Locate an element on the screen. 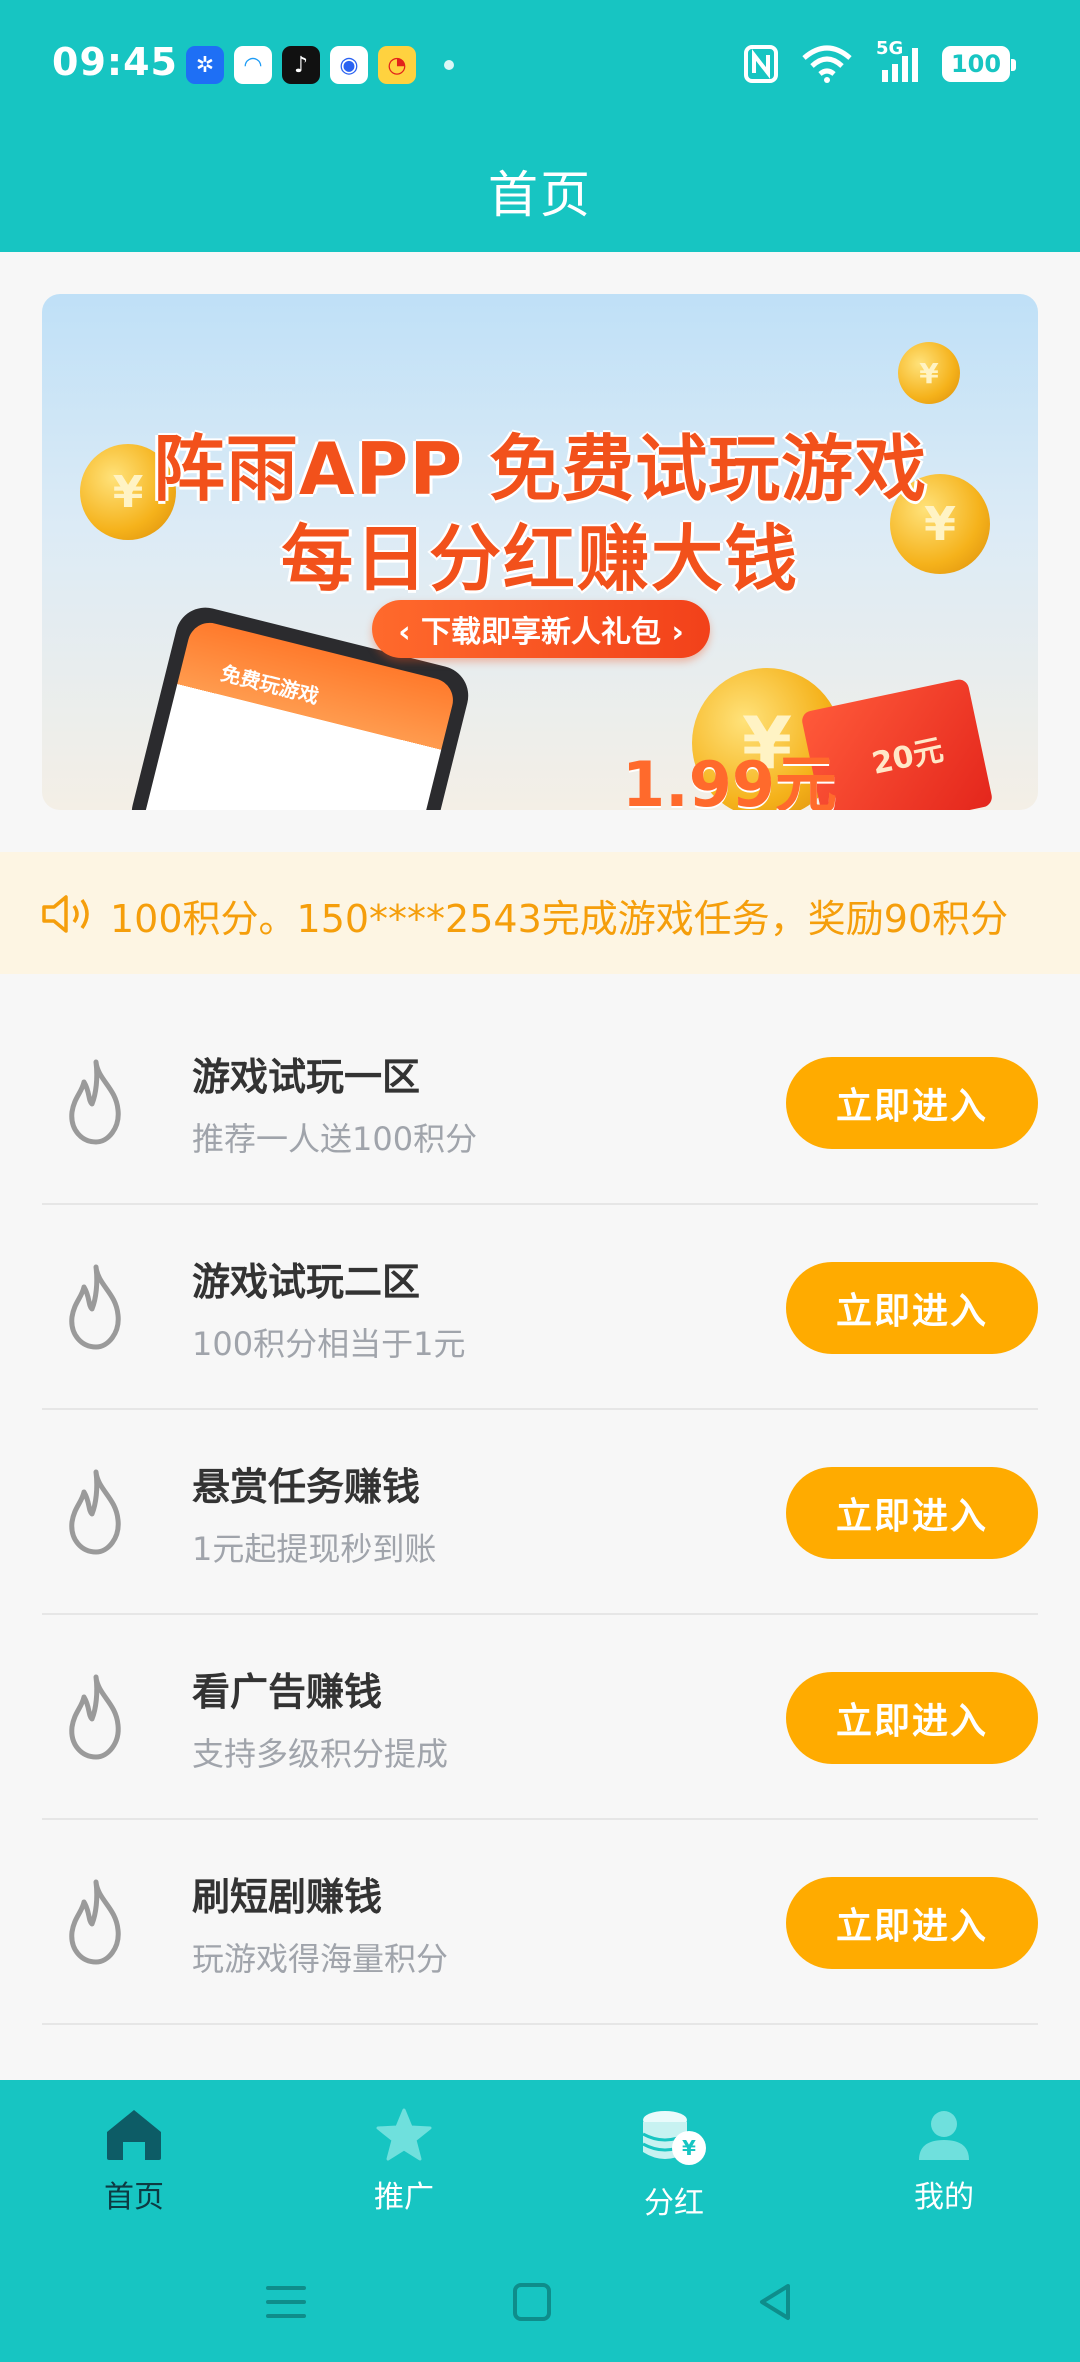  star-icon is located at coordinates (404, 2134).